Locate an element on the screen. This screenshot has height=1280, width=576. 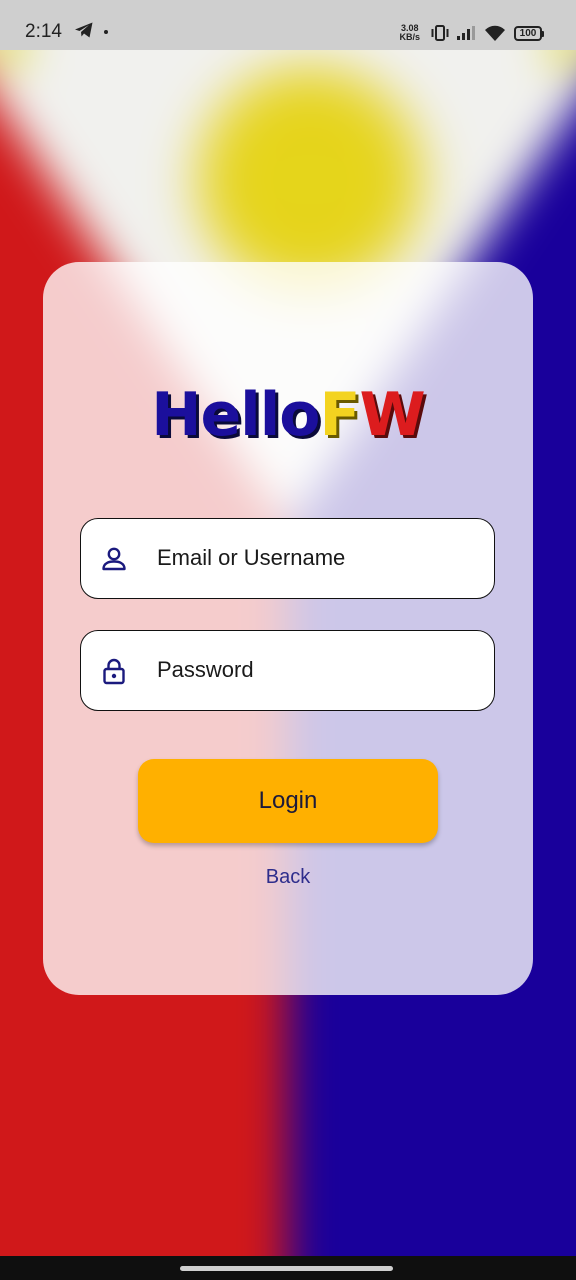
username-field is located at coordinates (287, 558).